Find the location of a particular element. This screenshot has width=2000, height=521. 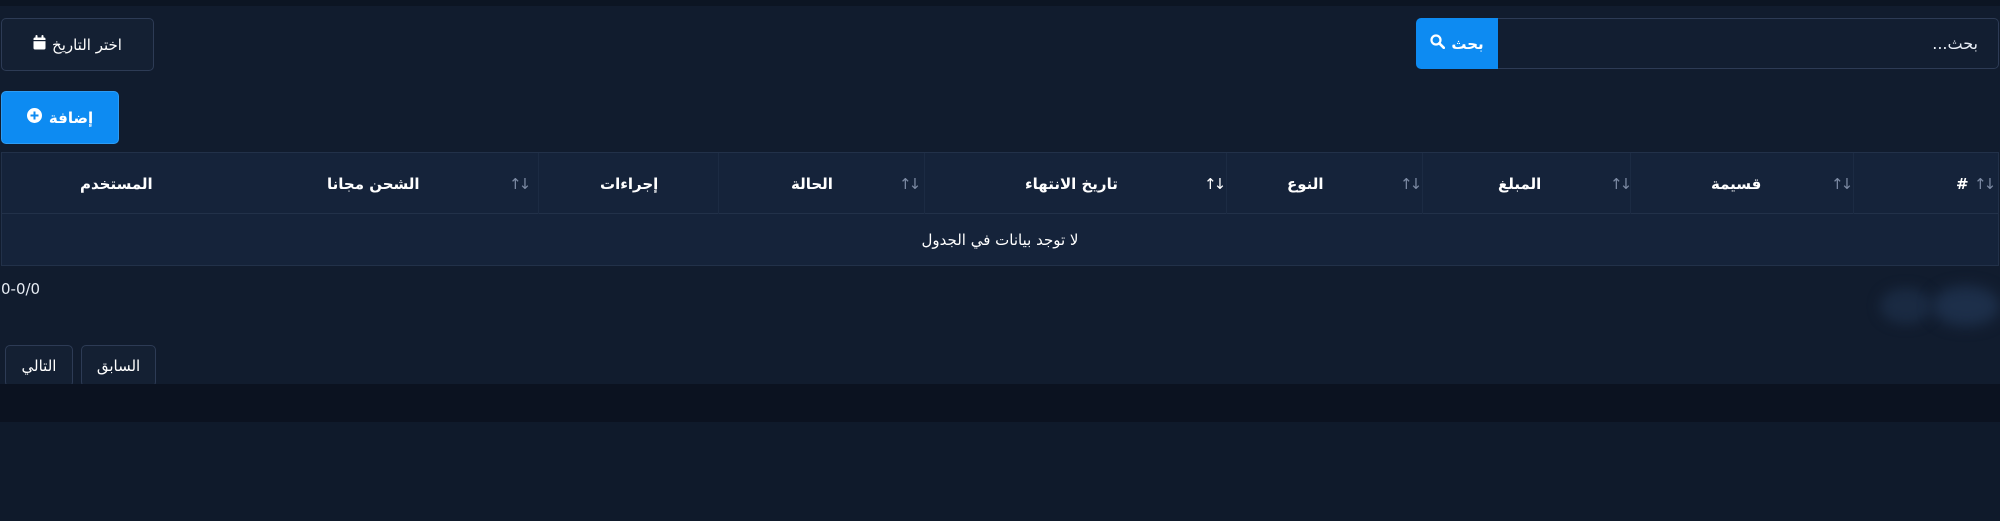

search-icon is located at coordinates (1438, 43).